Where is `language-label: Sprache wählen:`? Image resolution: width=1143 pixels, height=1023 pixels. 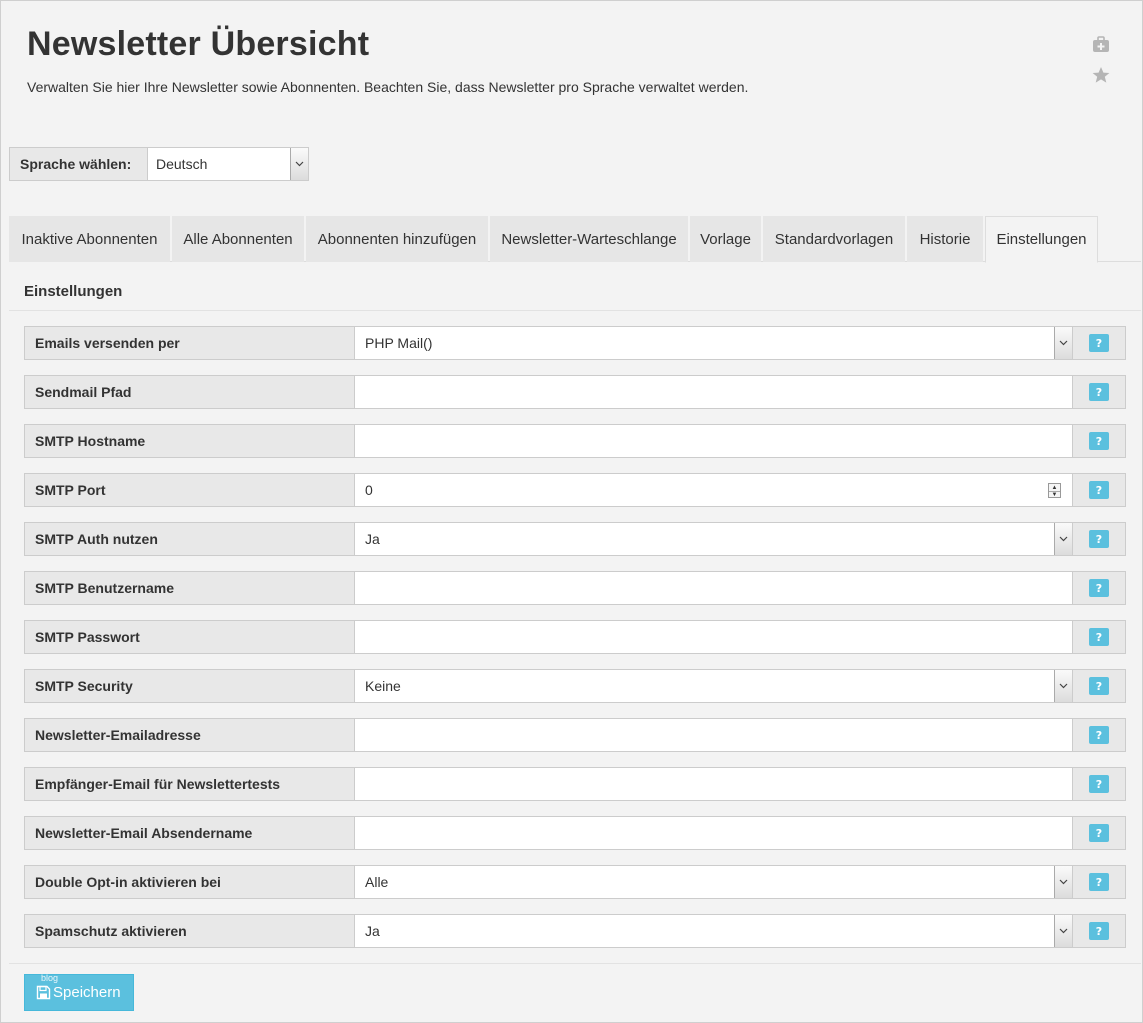
language-label: Sprache wählen: is located at coordinates (79, 164).